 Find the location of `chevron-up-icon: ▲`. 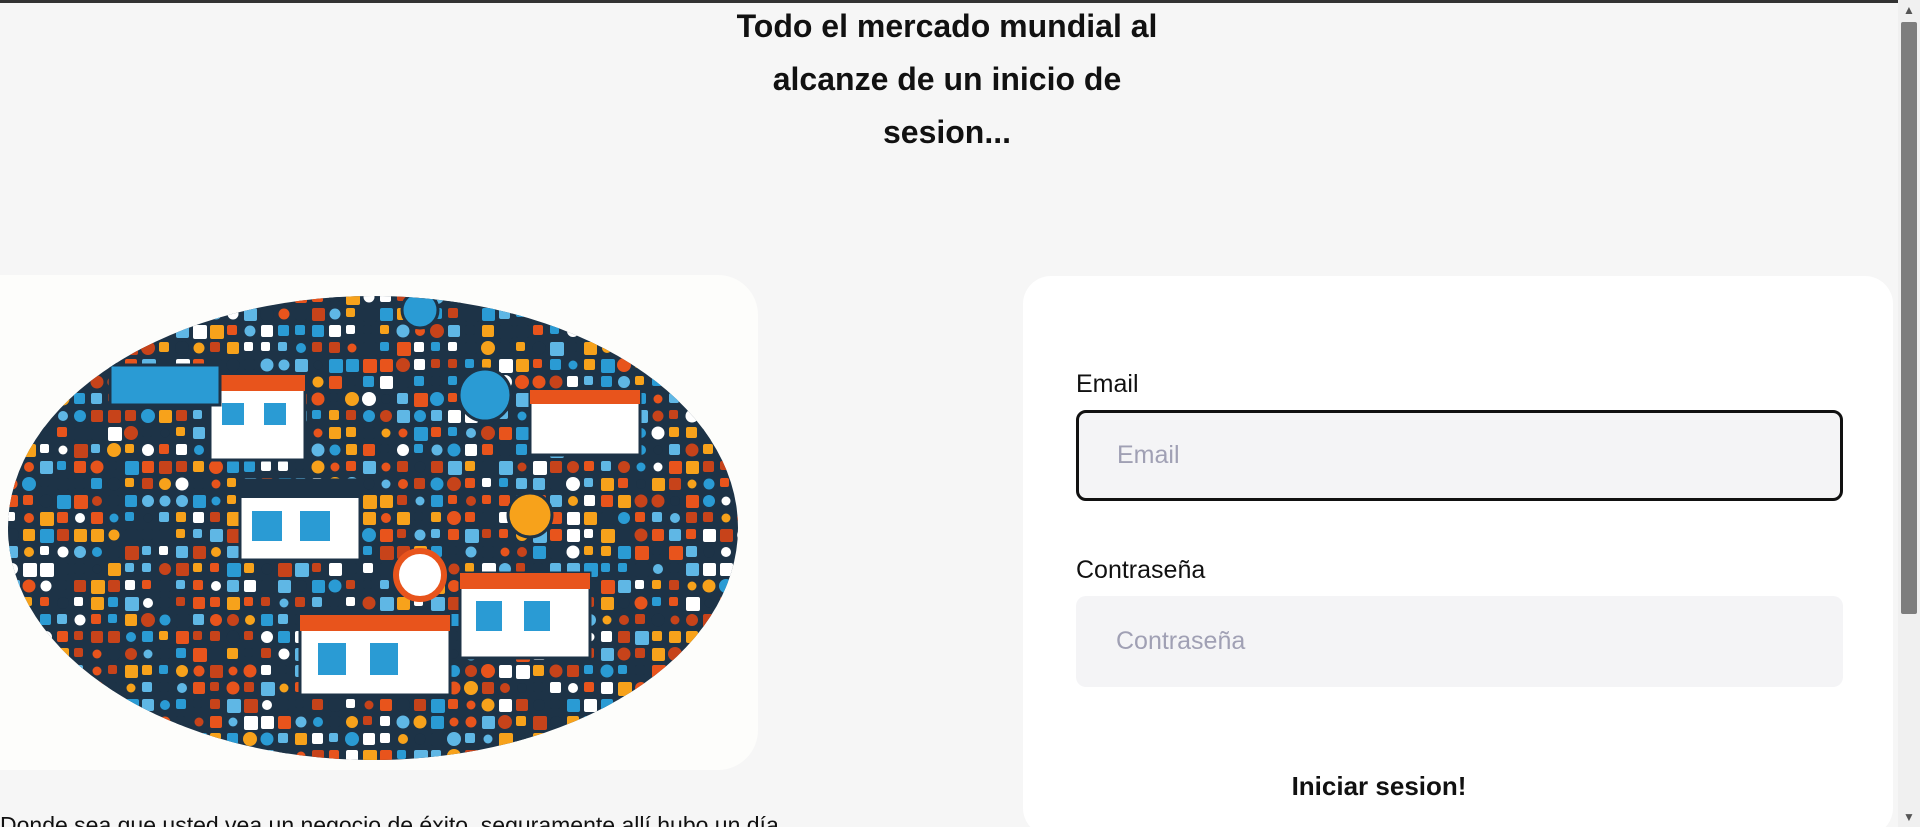

chevron-up-icon: ▲ is located at coordinates (1909, 10).